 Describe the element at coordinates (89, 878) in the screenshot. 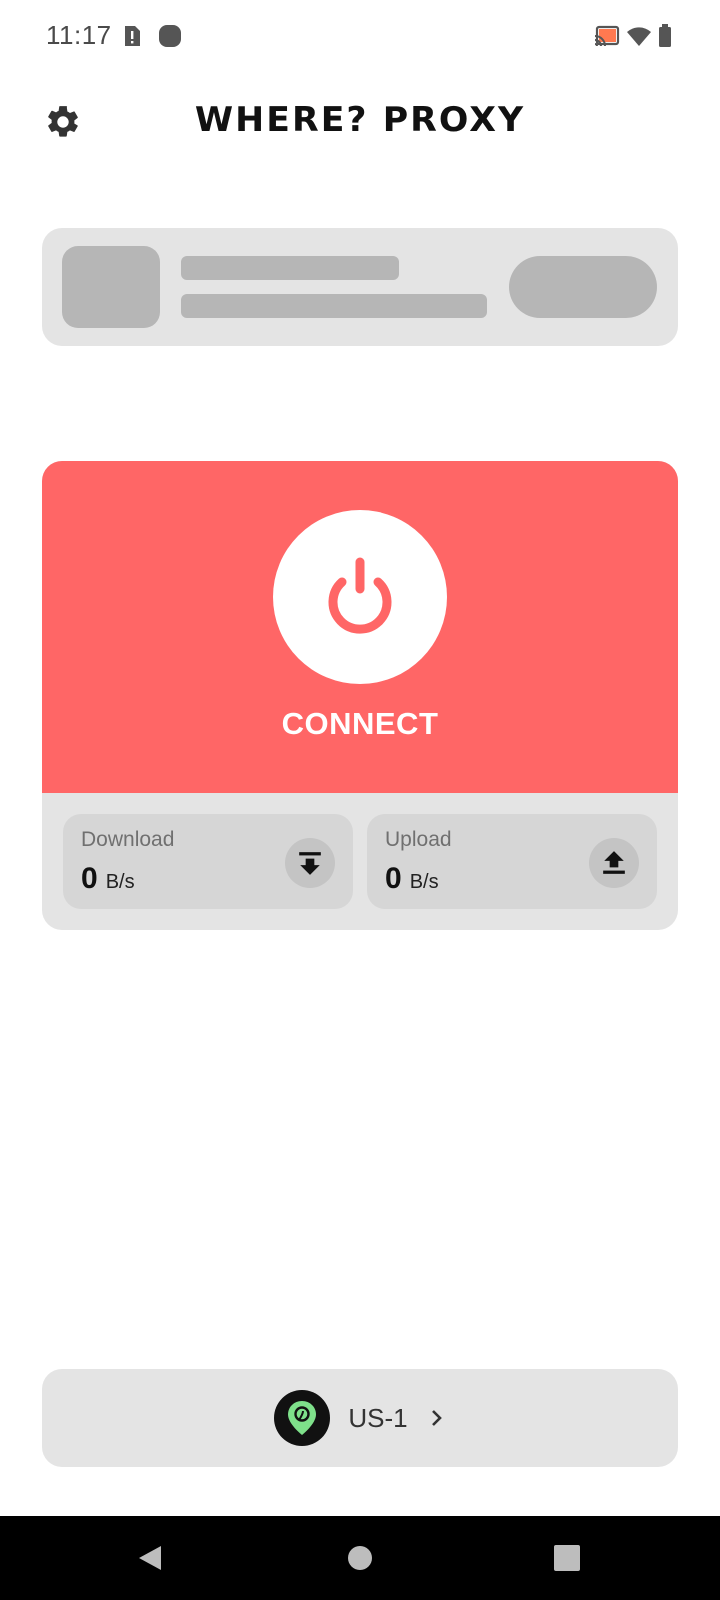

I see `download-number: 0` at that location.